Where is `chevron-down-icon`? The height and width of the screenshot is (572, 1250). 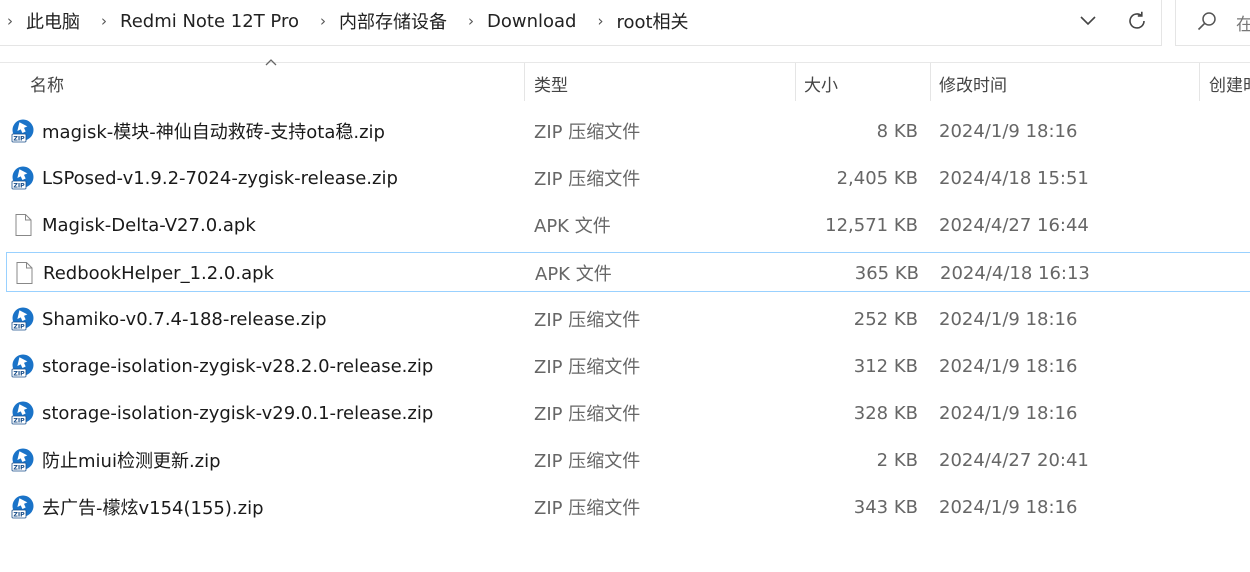
chevron-down-icon is located at coordinates (1088, 21).